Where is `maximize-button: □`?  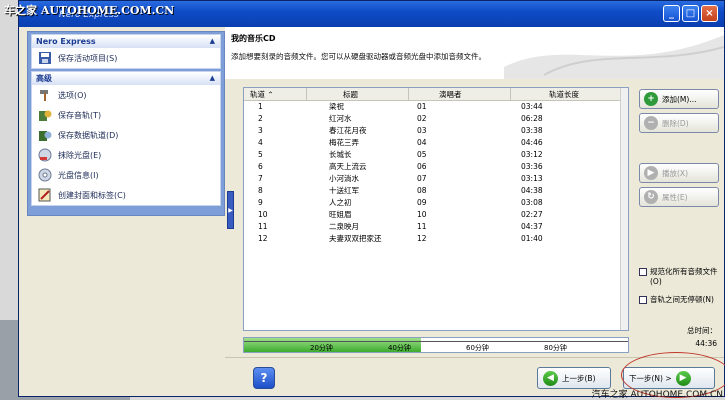
maximize-button: □ is located at coordinates (690, 13).